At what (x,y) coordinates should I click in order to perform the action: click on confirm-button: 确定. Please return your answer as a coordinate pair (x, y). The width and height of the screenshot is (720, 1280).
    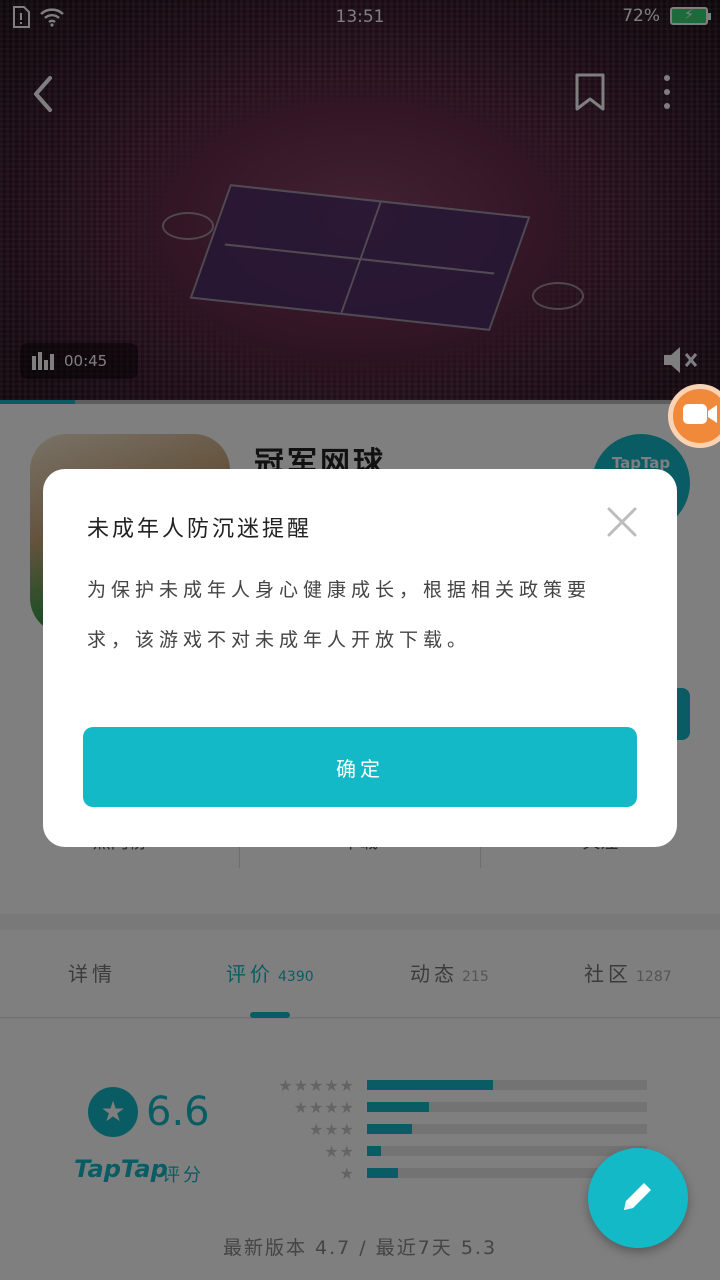
    Looking at the image, I should click on (360, 767).